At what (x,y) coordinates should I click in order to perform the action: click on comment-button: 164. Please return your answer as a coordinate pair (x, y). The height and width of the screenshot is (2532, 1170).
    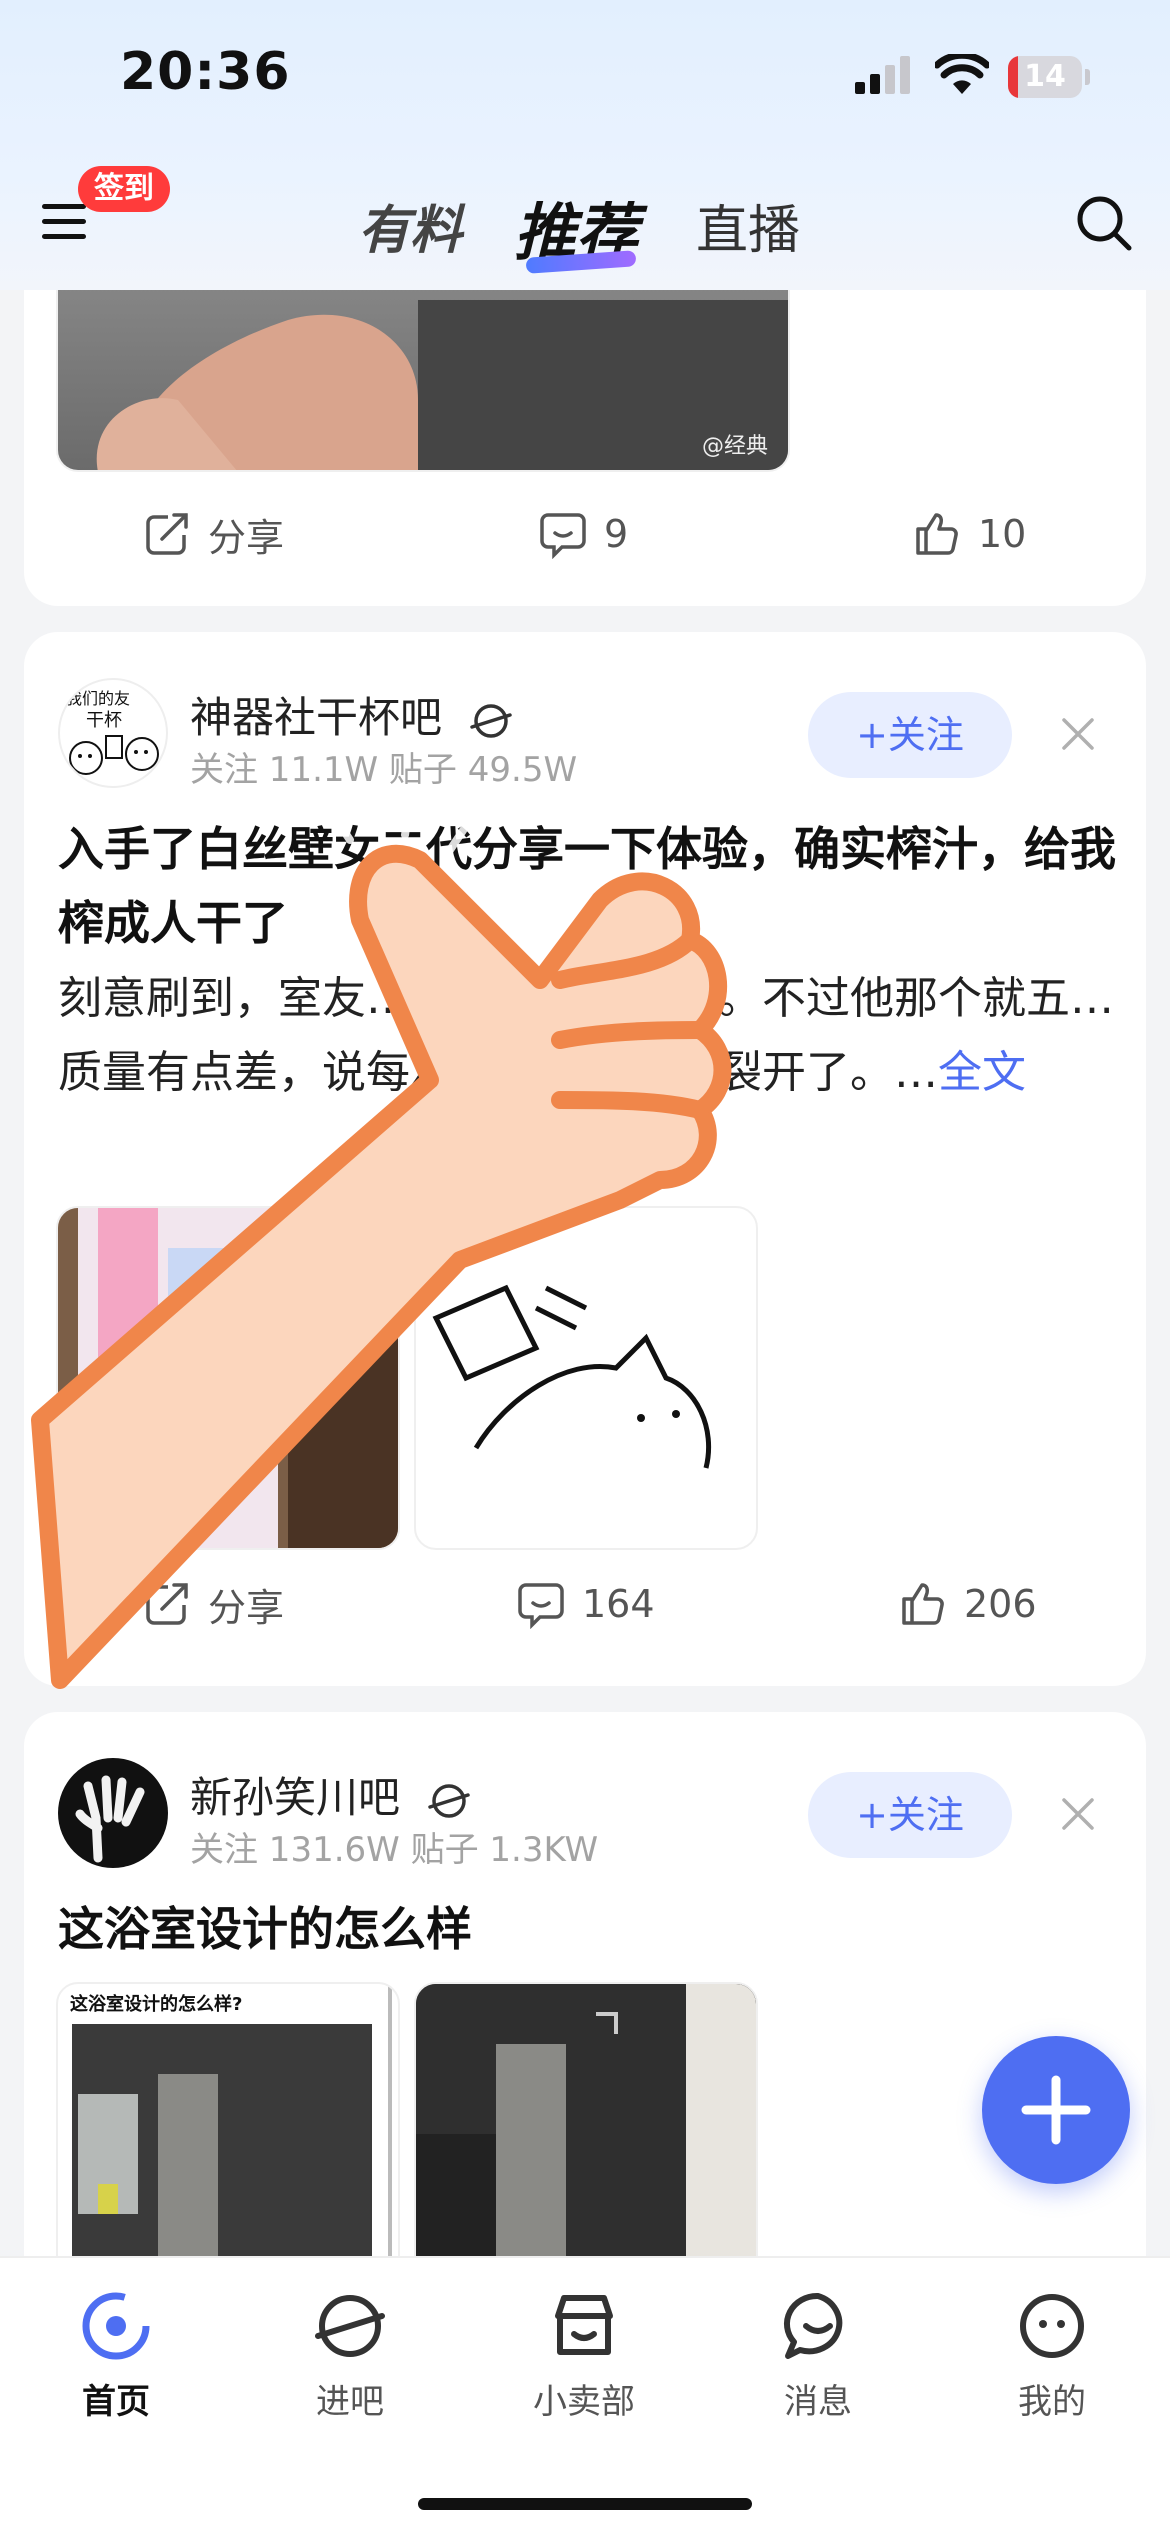
    Looking at the image, I should click on (585, 1604).